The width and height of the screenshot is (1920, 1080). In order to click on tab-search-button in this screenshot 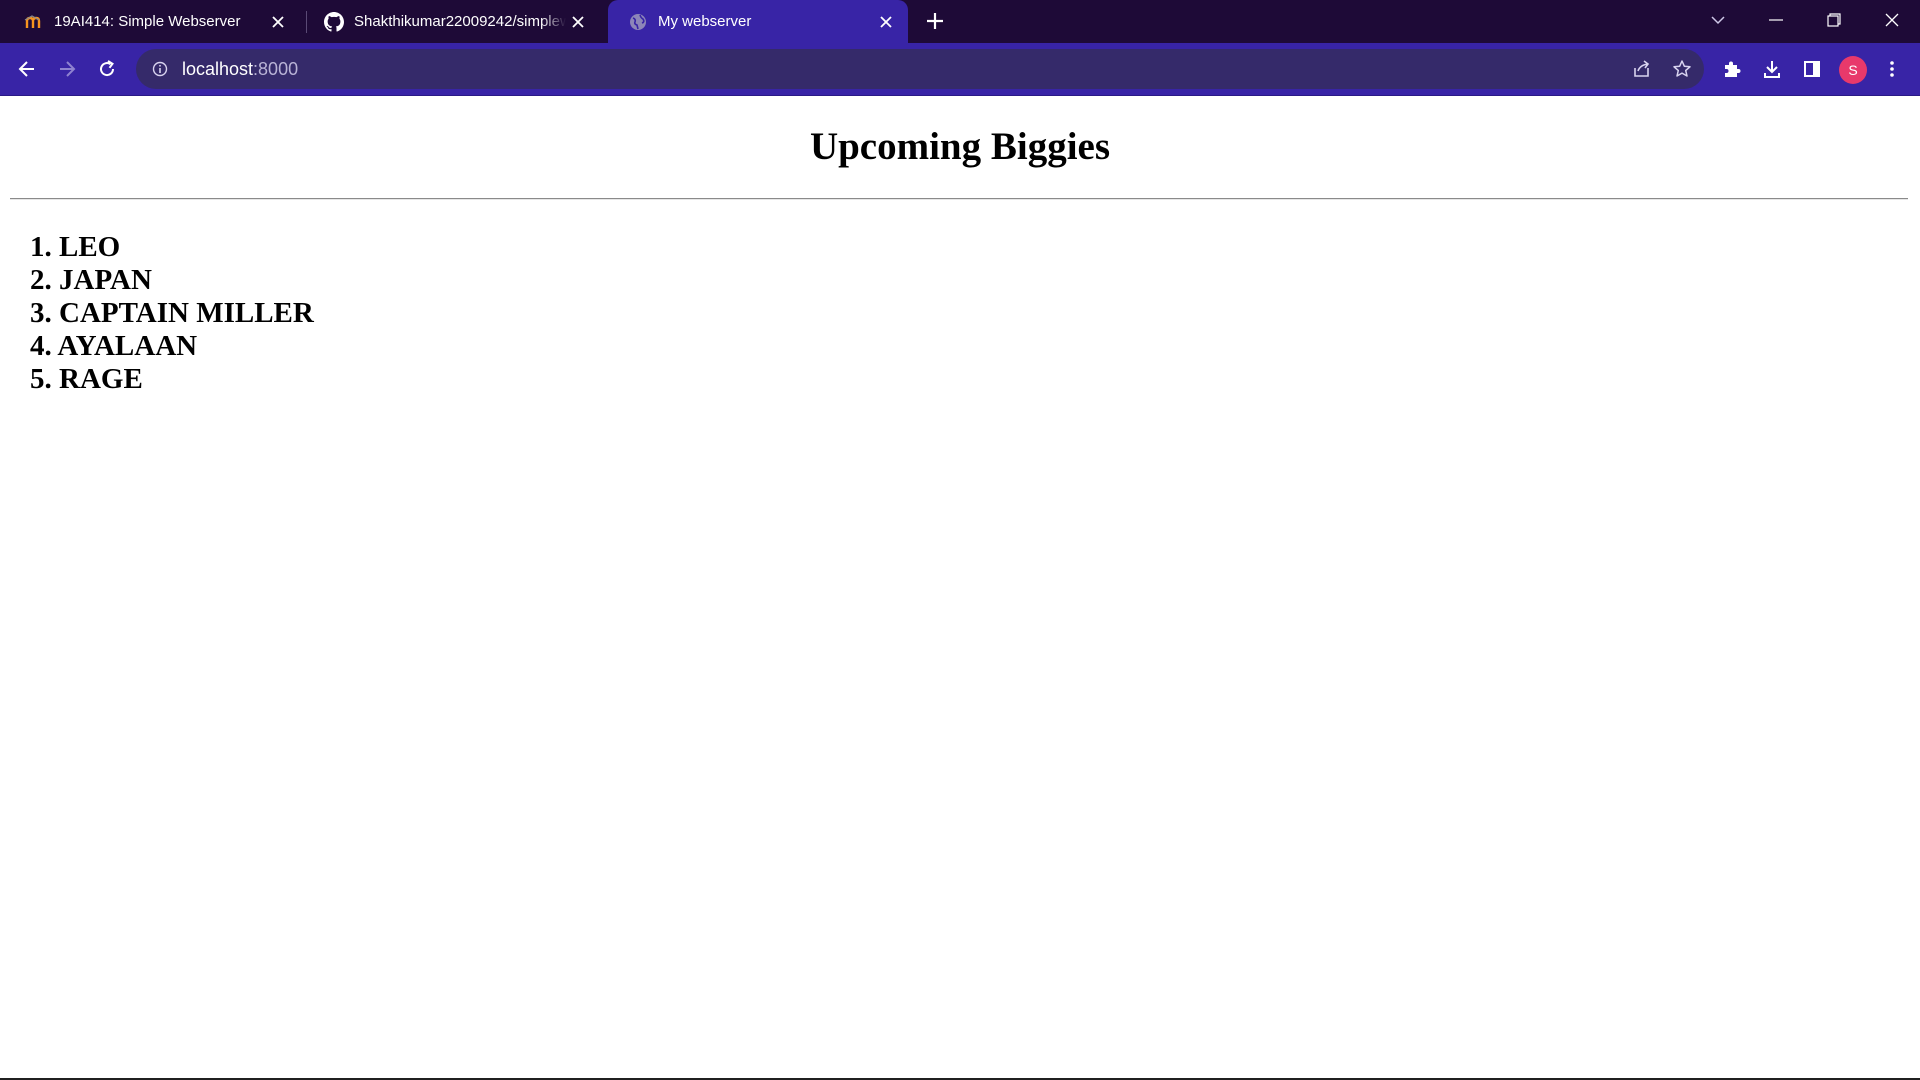, I will do `click(1718, 20)`.